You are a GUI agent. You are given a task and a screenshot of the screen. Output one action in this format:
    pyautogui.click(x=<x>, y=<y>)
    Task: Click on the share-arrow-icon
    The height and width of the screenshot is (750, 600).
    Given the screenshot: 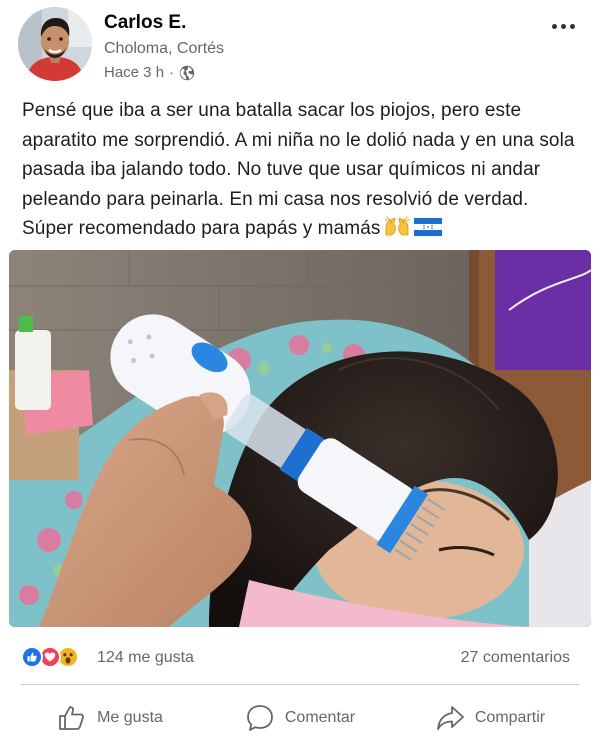 What is the action you would take?
    pyautogui.click(x=450, y=718)
    